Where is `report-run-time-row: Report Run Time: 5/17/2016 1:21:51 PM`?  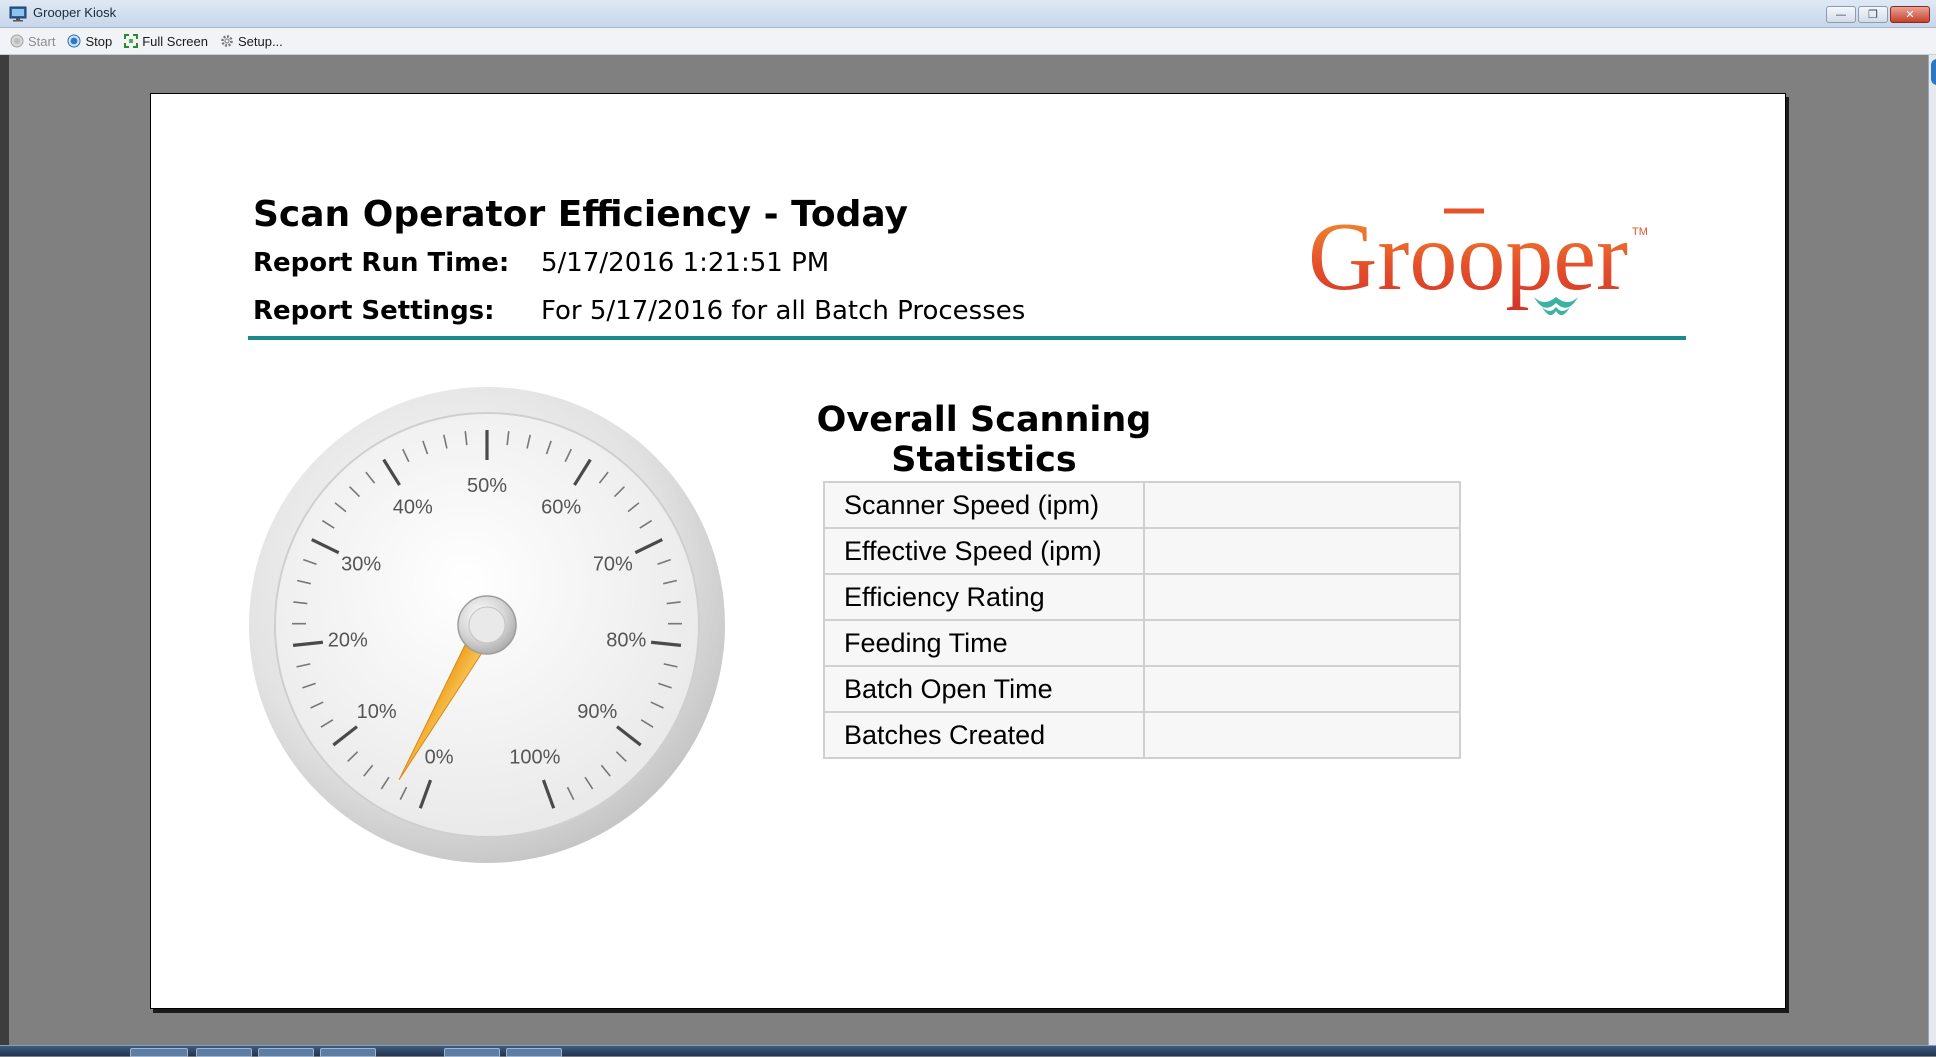
report-run-time-row: Report Run Time: 5/17/2016 1:21:51 PM is located at coordinates (381, 263).